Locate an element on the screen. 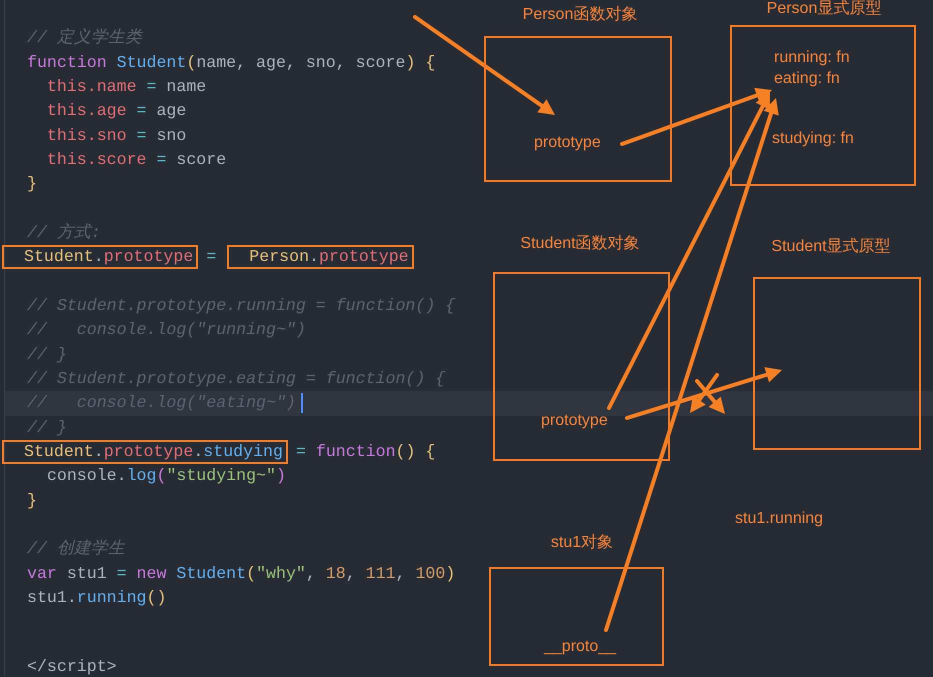  text-cursor is located at coordinates (301, 403).